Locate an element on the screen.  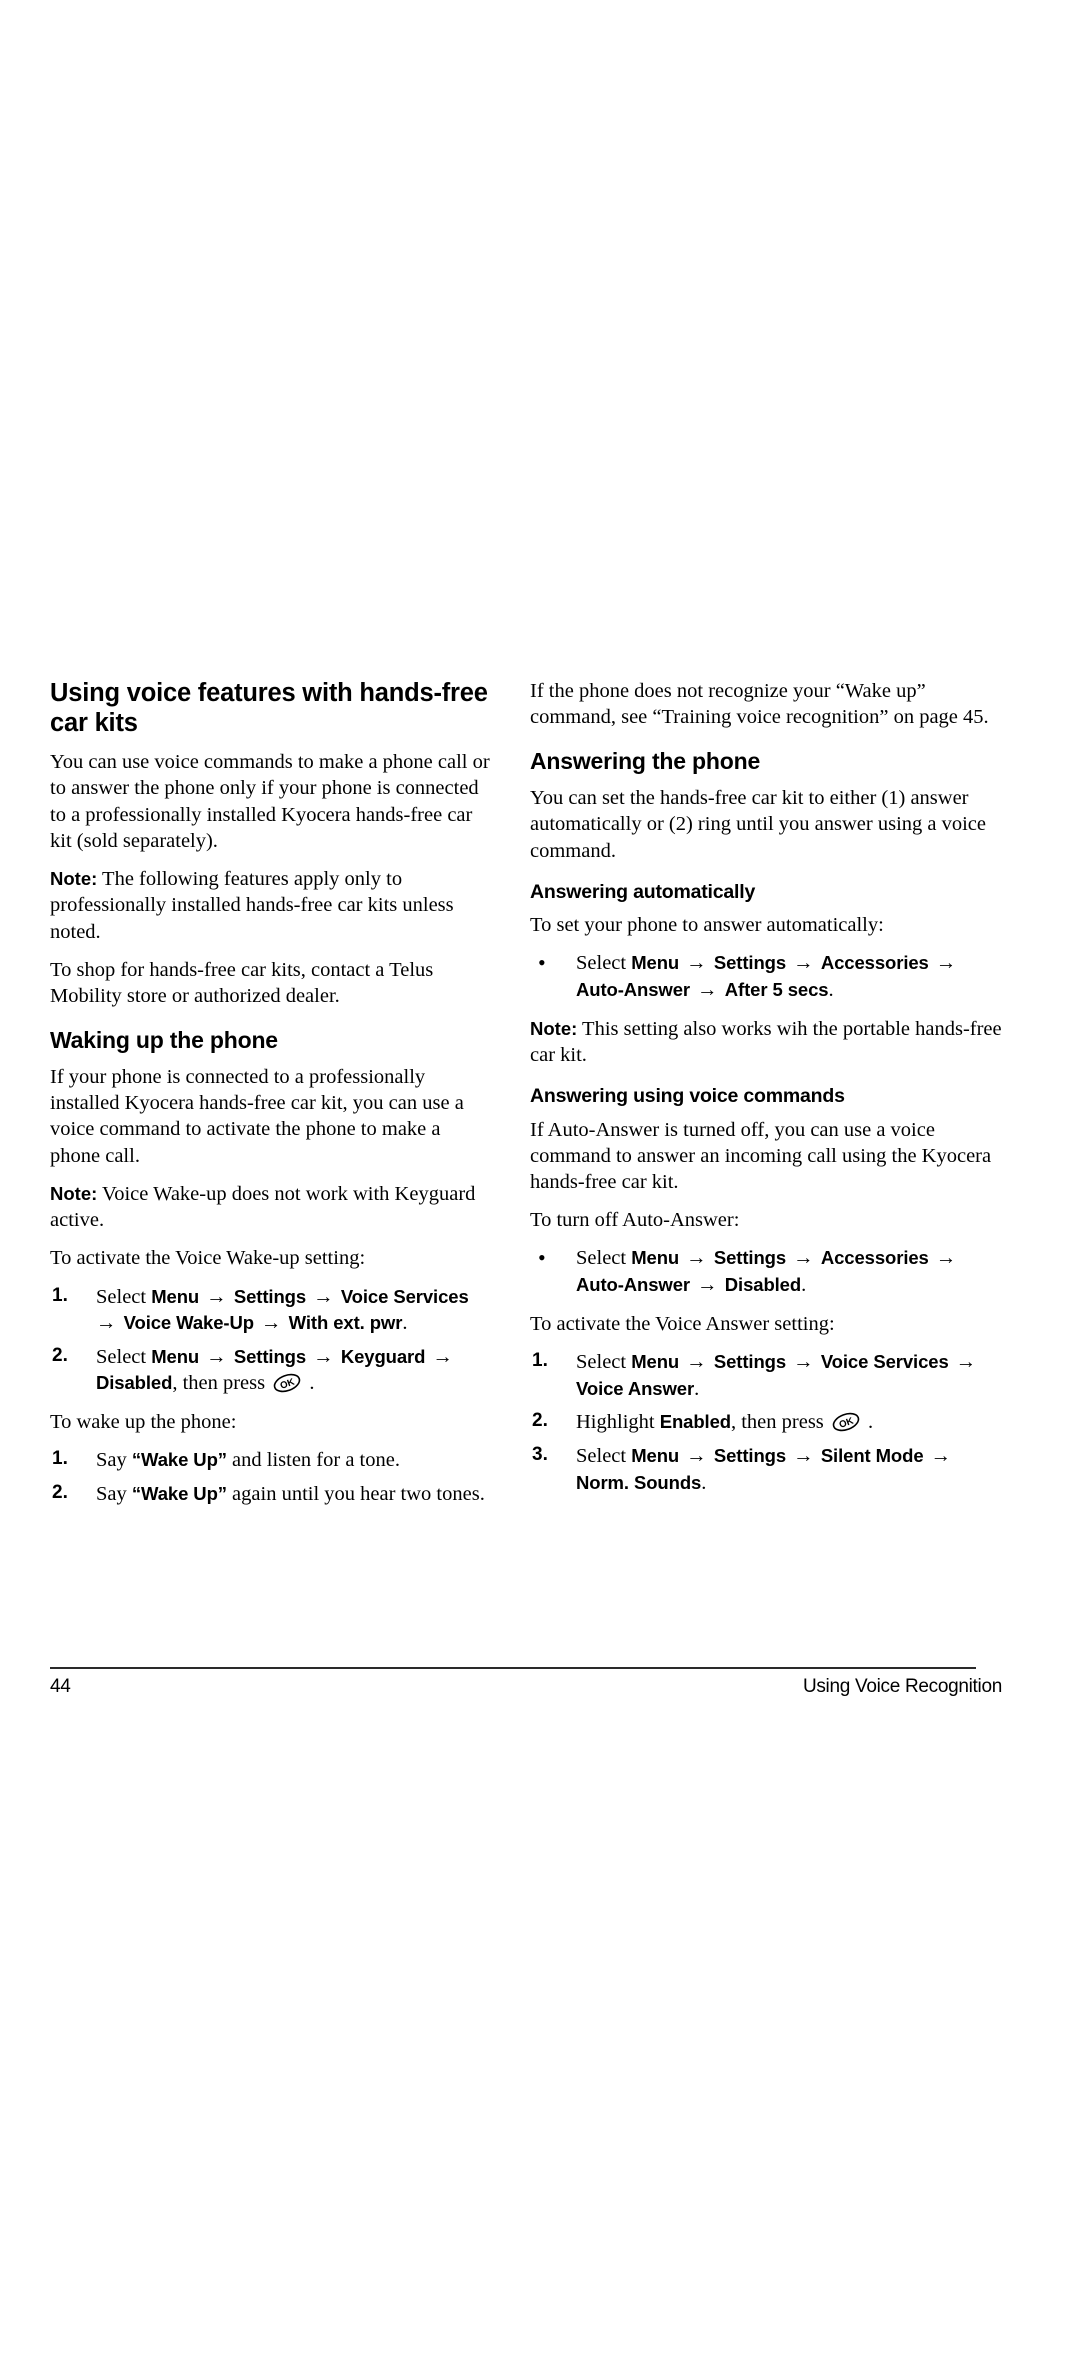
step-number: 3. is located at coordinates (540, 1454).